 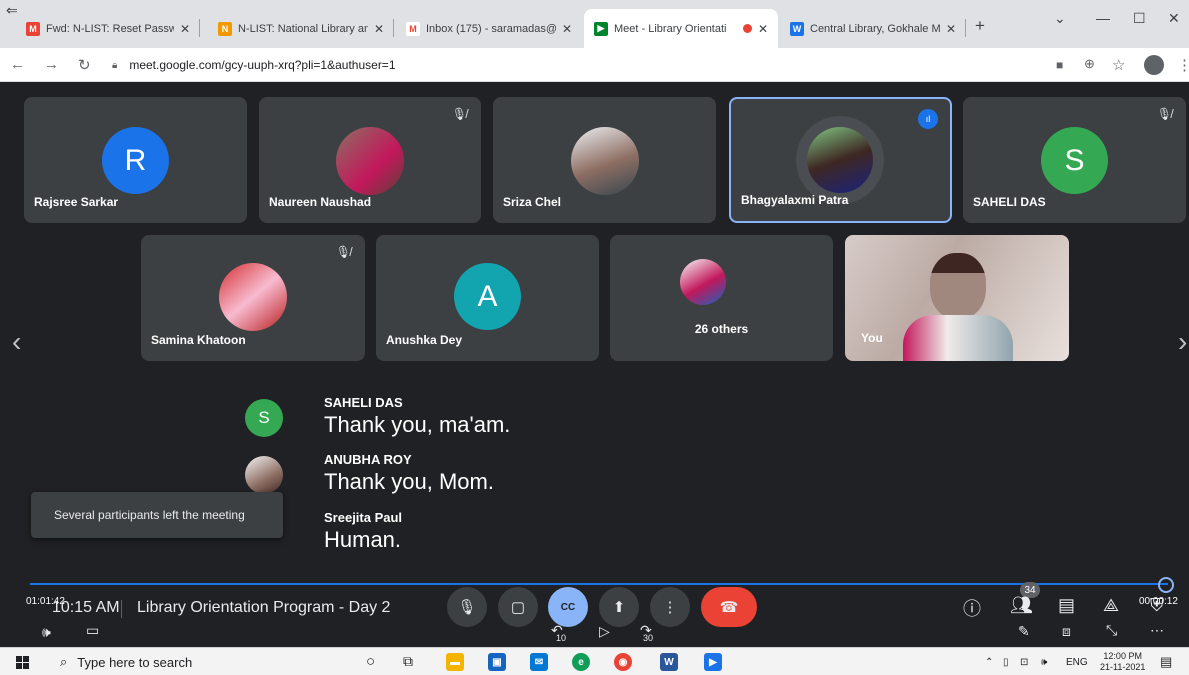 I want to click on caption-speaker: SAHELI DAS, so click(x=363, y=402).